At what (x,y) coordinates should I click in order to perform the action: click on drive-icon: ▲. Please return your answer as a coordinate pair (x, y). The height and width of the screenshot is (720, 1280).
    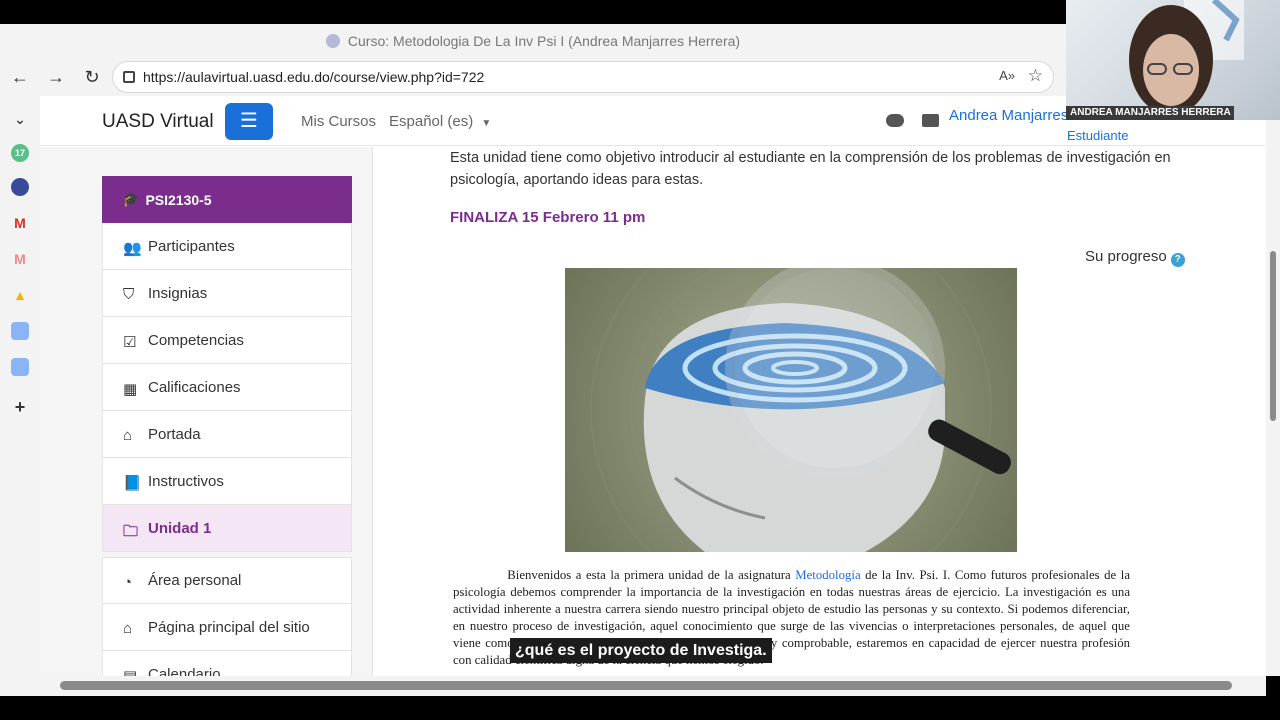
    Looking at the image, I should click on (20, 295).